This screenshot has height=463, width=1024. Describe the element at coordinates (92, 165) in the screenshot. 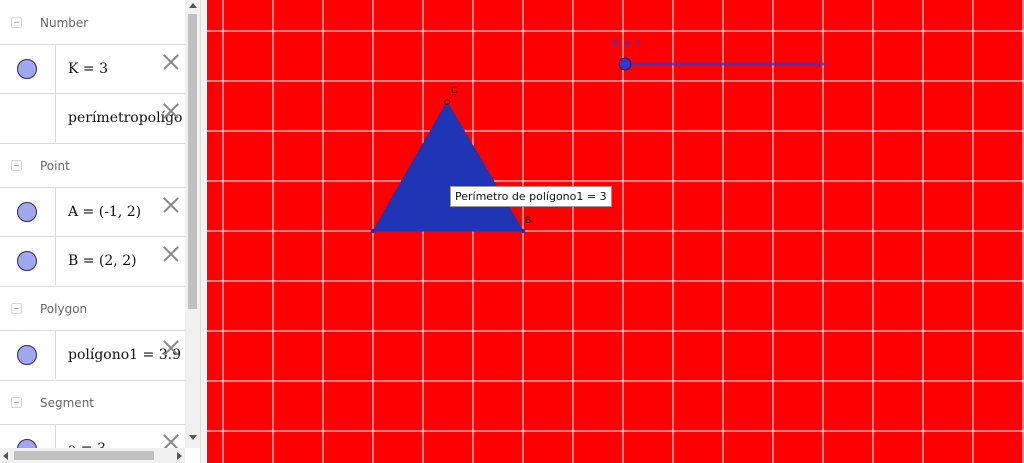

I see `category-point: Point` at that location.